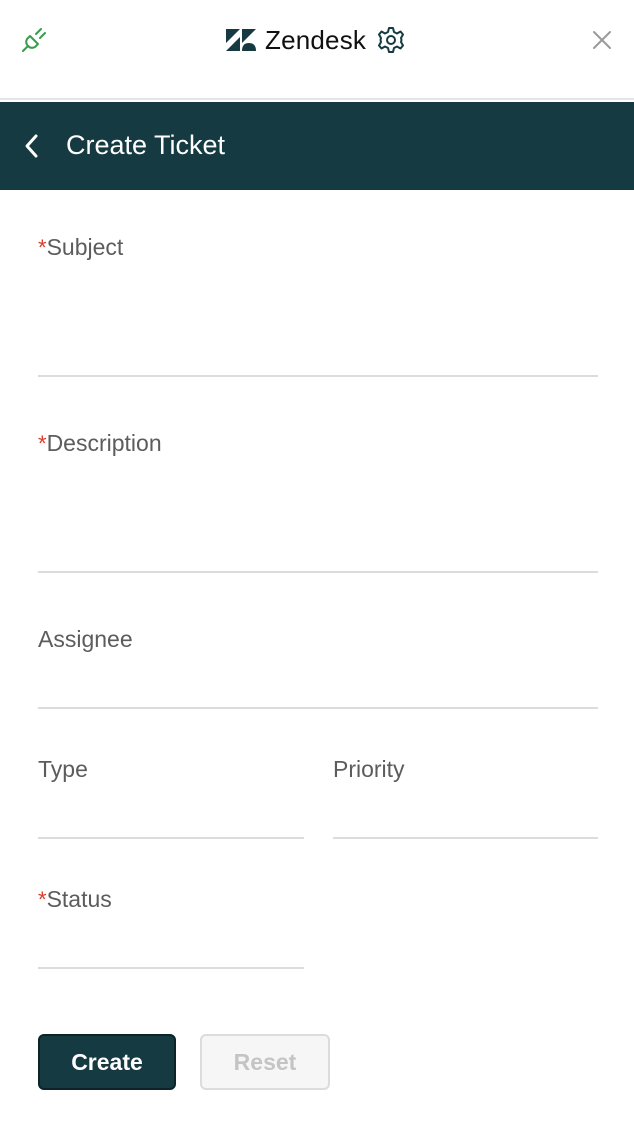 This screenshot has width=634, height=1138. What do you see at coordinates (35, 39) in the screenshot?
I see `plug-icon` at bounding box center [35, 39].